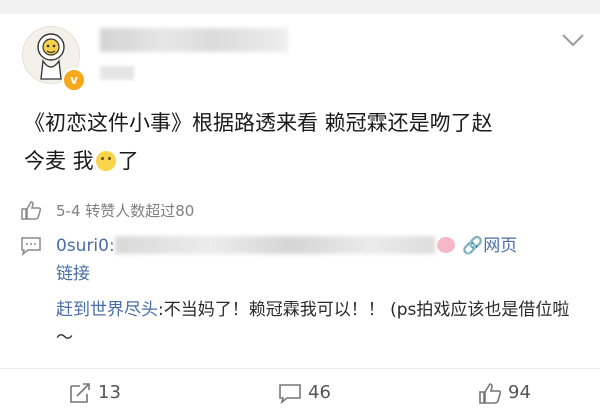 Image resolution: width=600 pixels, height=408 pixels. I want to click on action-bar: 13 46 94, so click(300, 393).